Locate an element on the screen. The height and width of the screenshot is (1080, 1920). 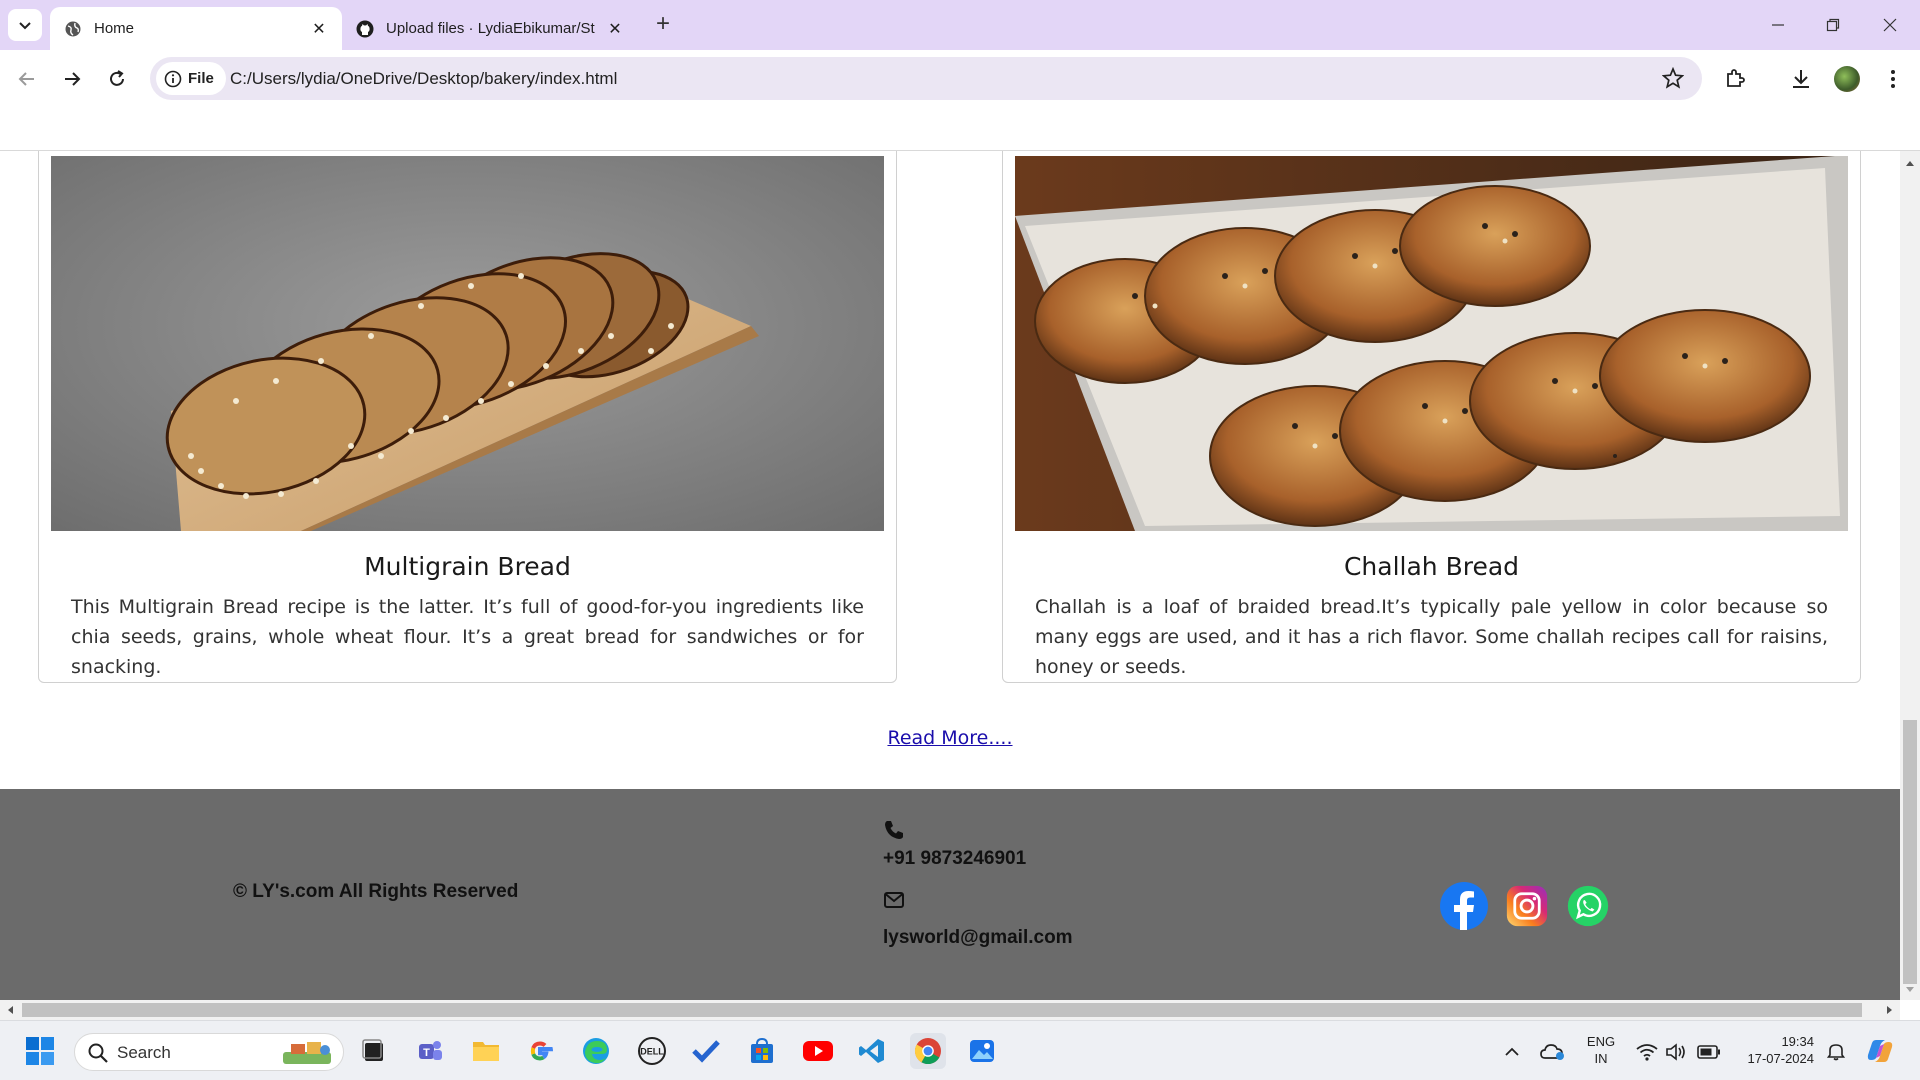
forward-button is located at coordinates (72, 79).